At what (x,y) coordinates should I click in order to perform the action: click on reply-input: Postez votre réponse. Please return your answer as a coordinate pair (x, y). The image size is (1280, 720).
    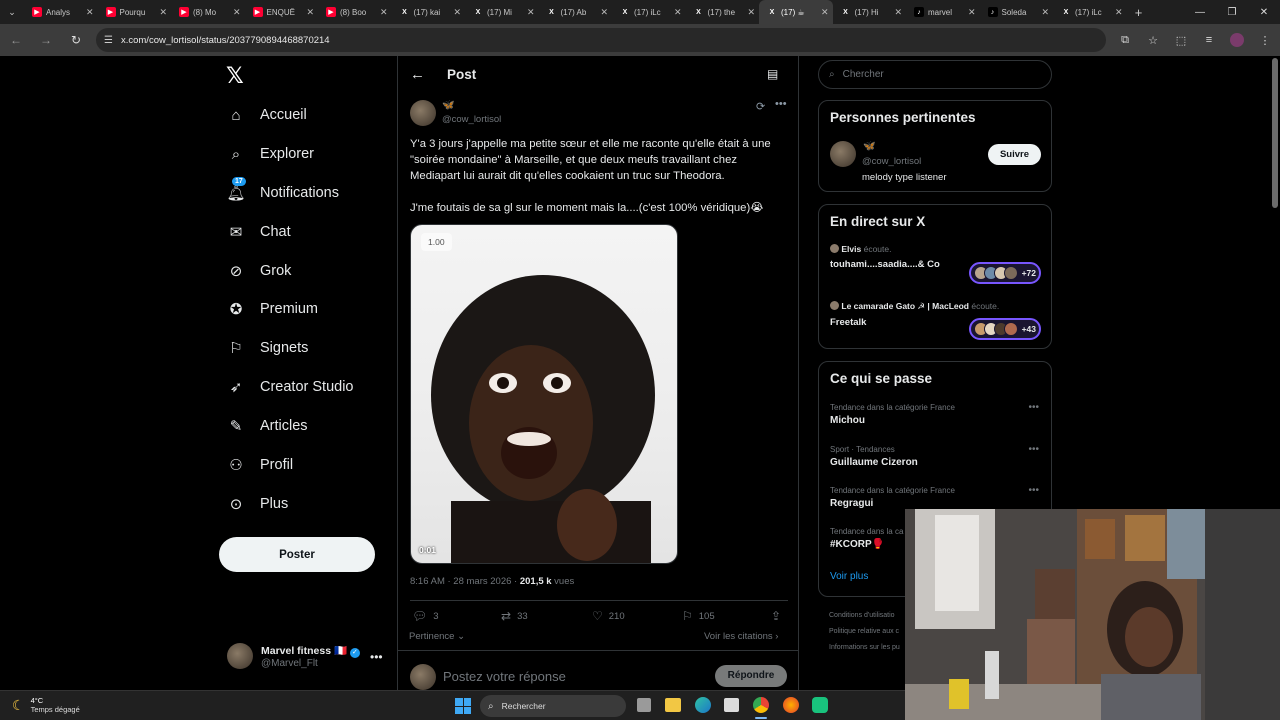
    Looking at the image, I should click on (504, 676).